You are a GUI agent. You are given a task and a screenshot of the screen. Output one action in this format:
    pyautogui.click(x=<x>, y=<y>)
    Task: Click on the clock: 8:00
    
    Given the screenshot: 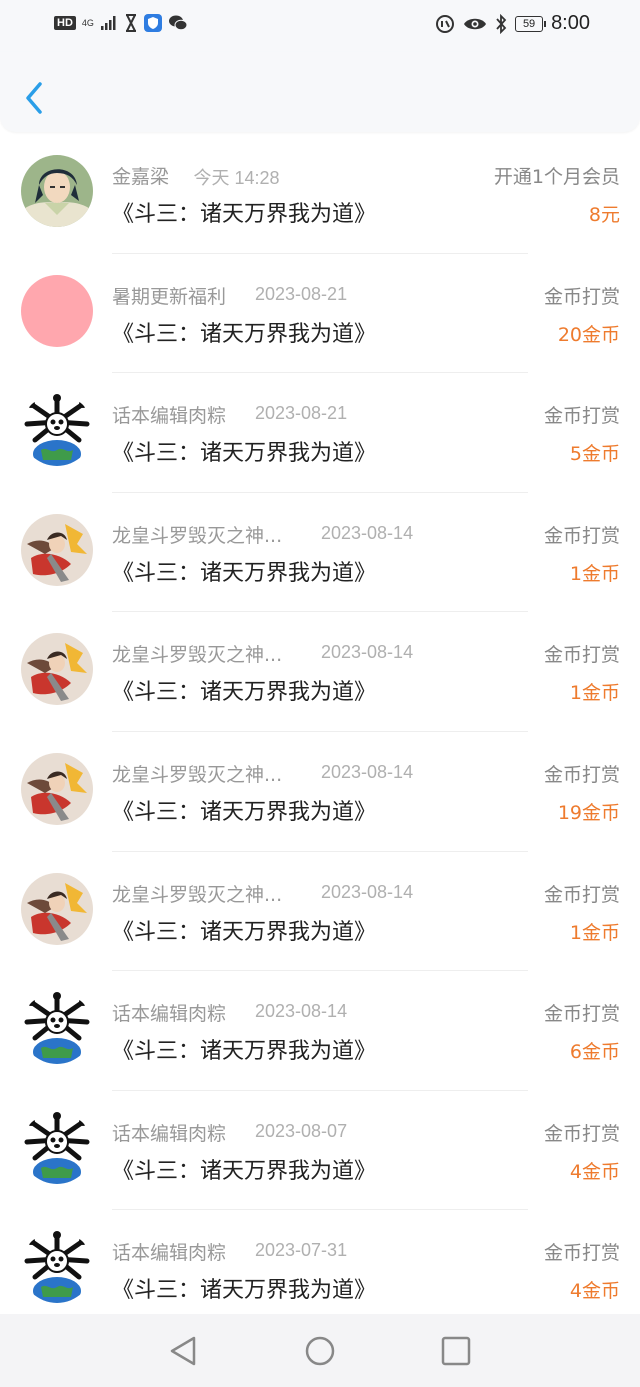 What is the action you would take?
    pyautogui.click(x=570, y=23)
    